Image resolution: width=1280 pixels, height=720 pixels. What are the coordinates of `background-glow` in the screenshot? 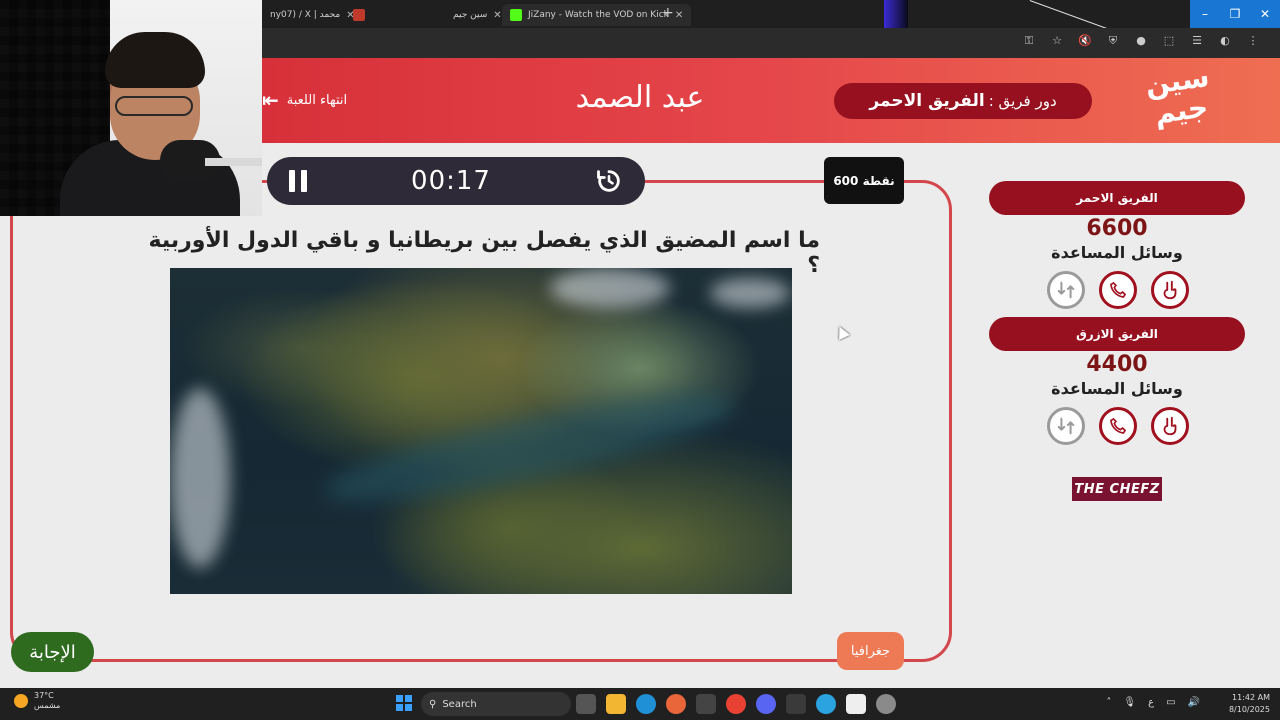 It's located at (896, 15).